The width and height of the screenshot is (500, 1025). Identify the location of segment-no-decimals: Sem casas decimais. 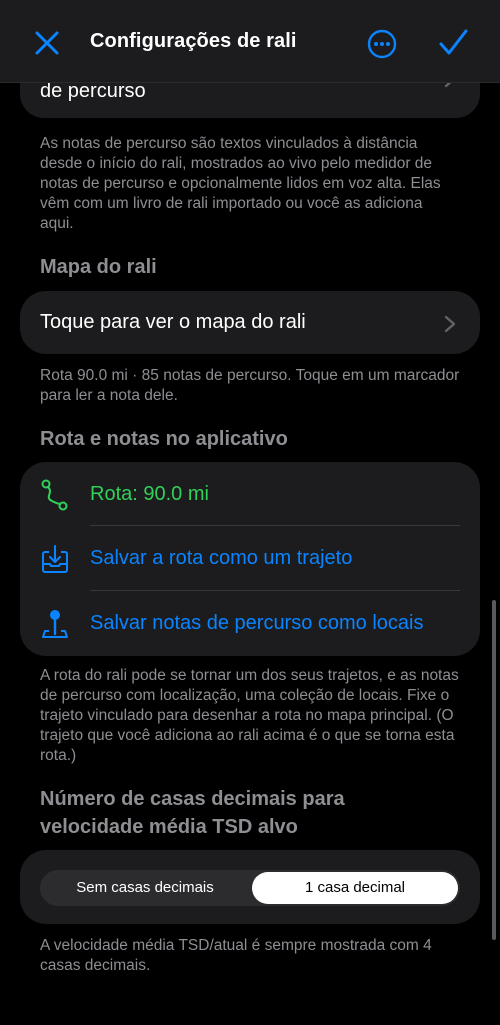
(145, 888).